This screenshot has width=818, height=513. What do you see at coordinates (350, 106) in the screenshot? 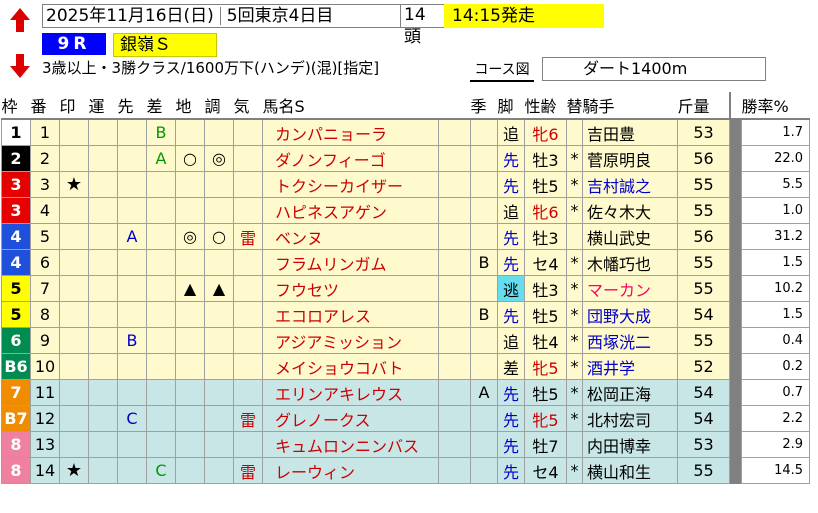
I see `col-horse-name-header: 馬名S` at bounding box center [350, 106].